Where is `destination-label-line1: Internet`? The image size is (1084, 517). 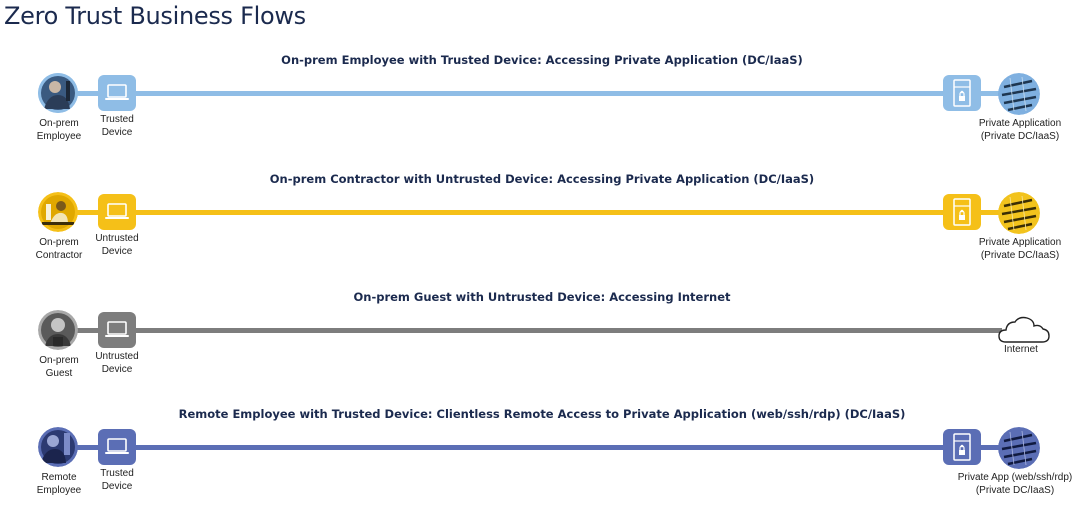 destination-label-line1: Internet is located at coordinates (1021, 349).